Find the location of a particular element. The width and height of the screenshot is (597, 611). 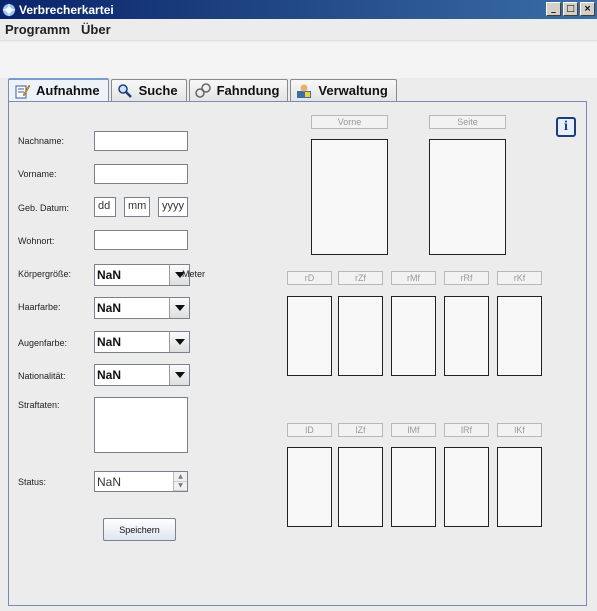

straftaten-label: Straftaten: is located at coordinates (39, 405).